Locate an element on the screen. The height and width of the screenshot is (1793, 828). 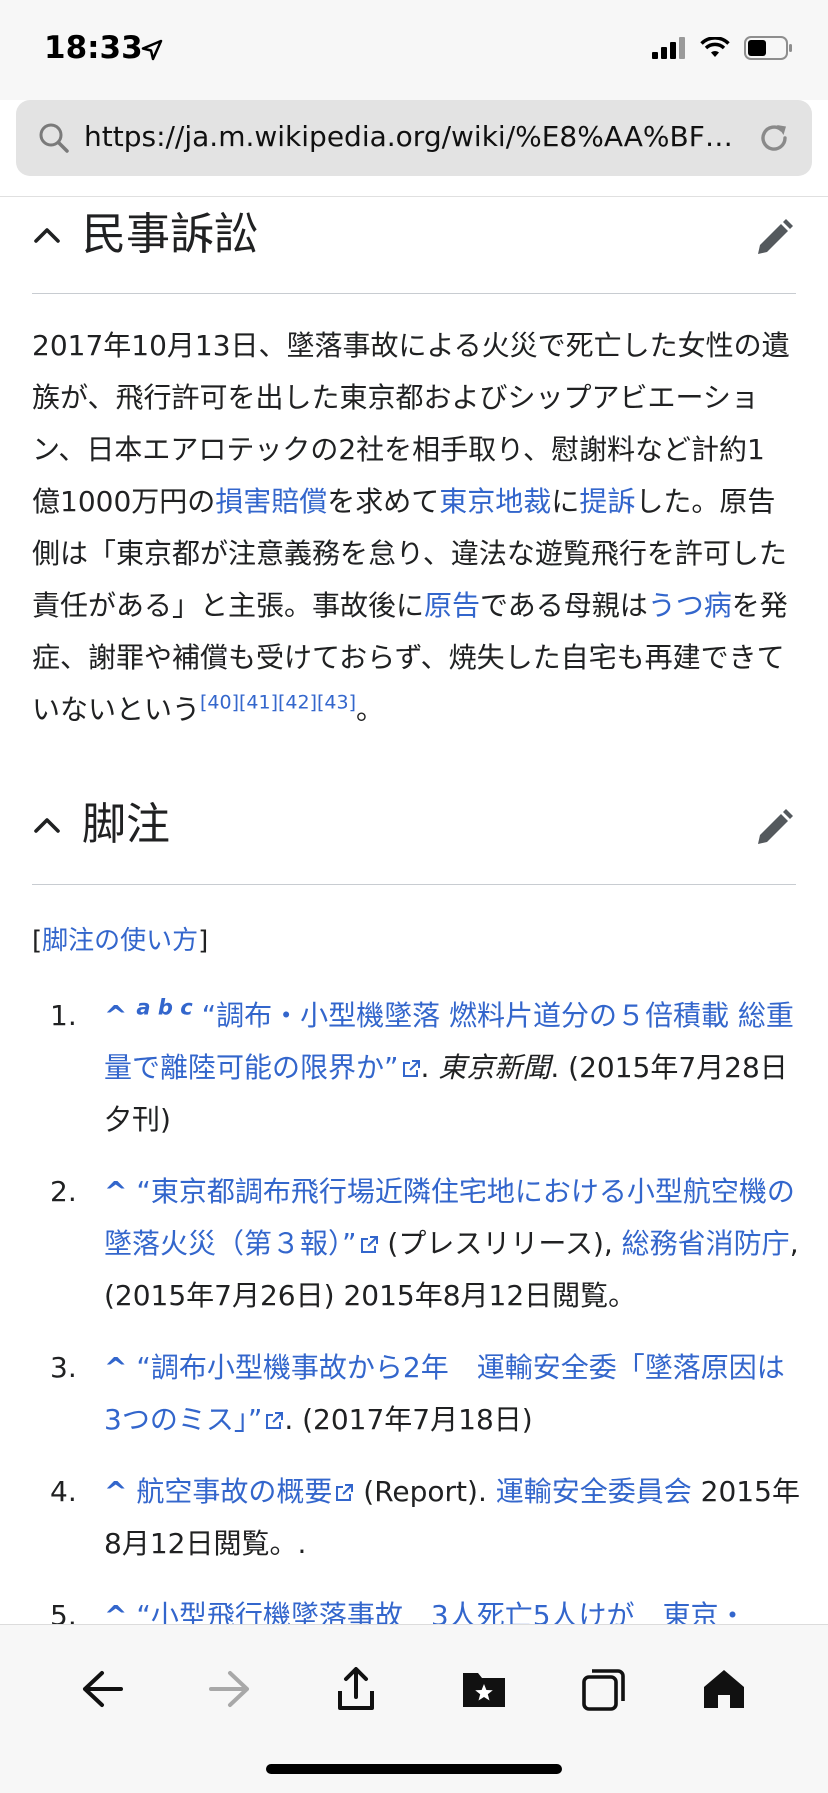
text: に is located at coordinates (565, 501).